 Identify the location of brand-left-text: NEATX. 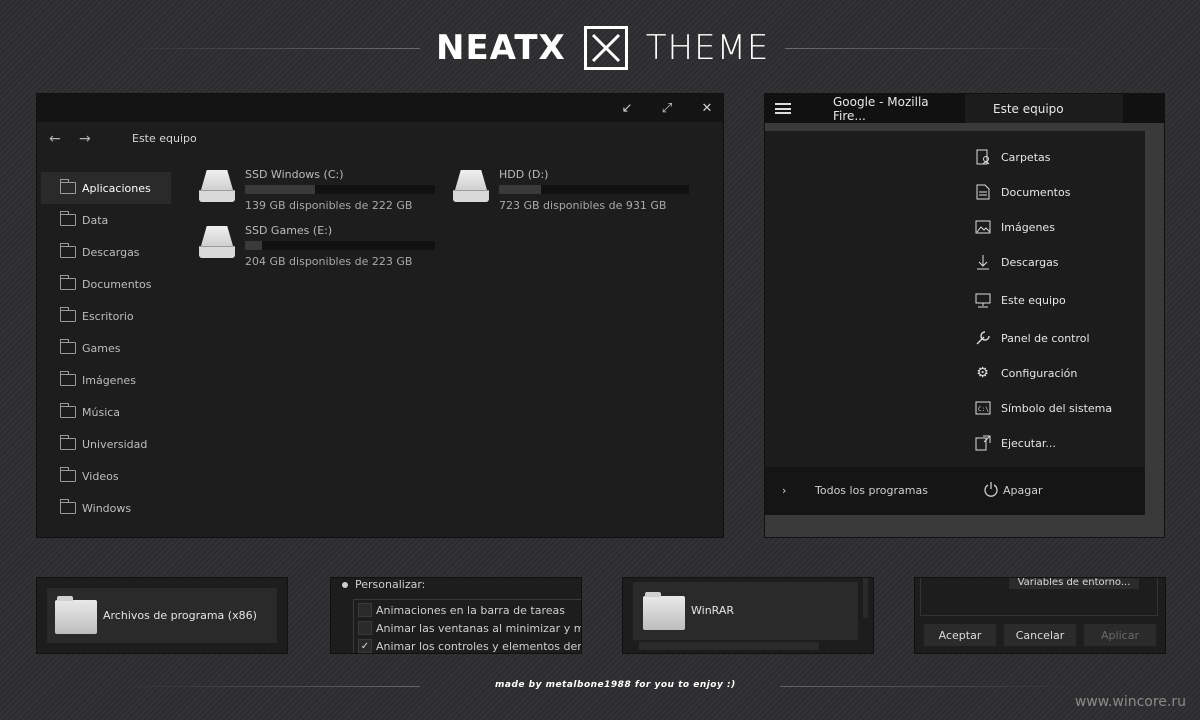
(501, 48).